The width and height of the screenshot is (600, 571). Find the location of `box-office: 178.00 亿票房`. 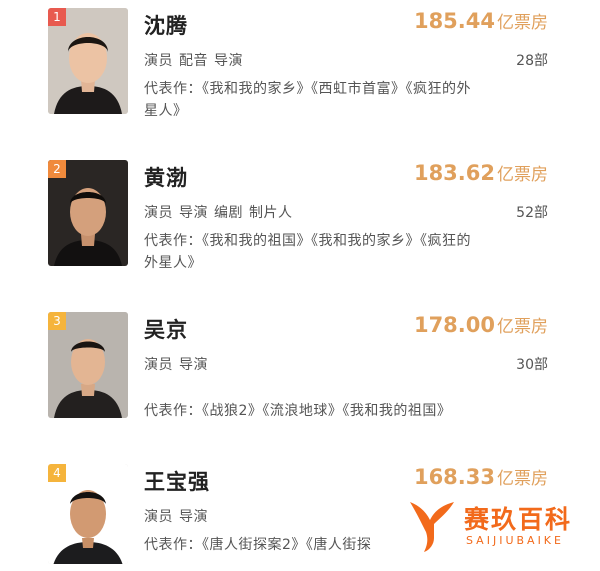

box-office: 178.00 亿票房 is located at coordinates (481, 324).